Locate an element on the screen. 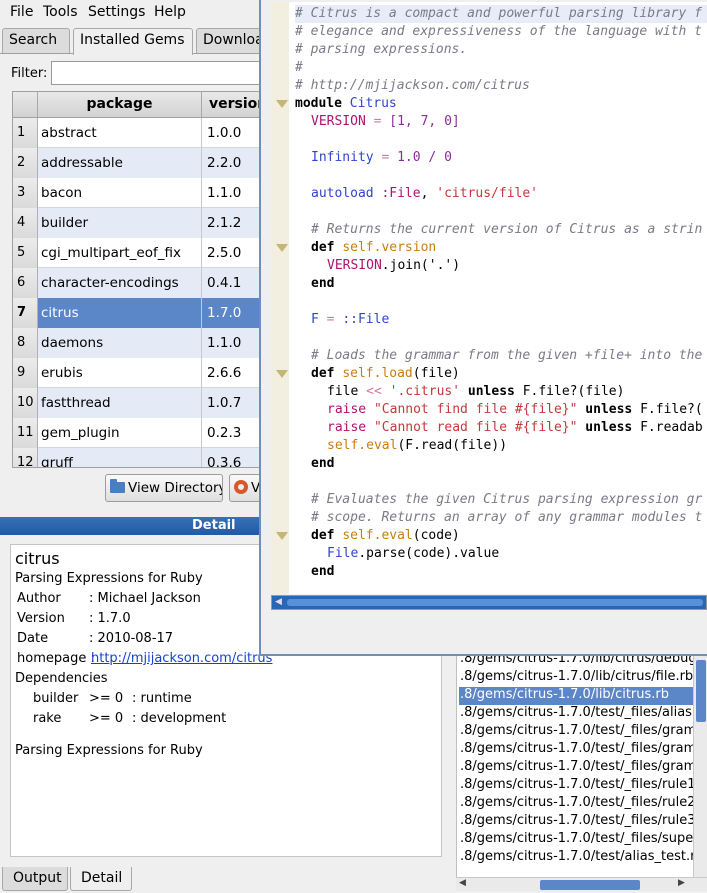  scroll-right-arrow-icon: ▶ is located at coordinates (681, 883).